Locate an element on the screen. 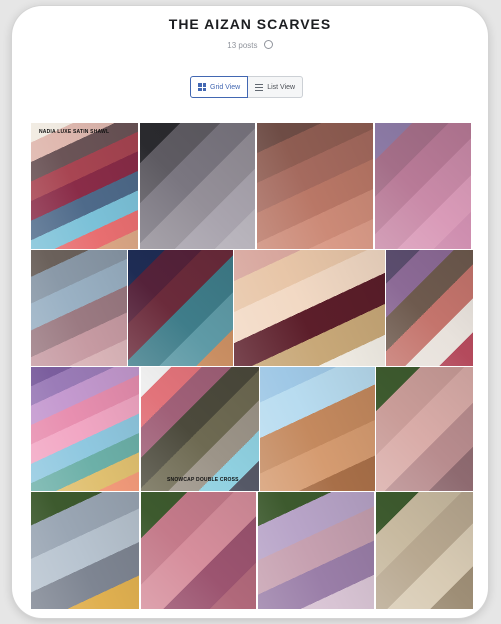 Image resolution: width=501 pixels, height=624 pixels. photo-snowcap-double-cross: SNOWCAP DOUBLE CROSS is located at coordinates (200, 429).